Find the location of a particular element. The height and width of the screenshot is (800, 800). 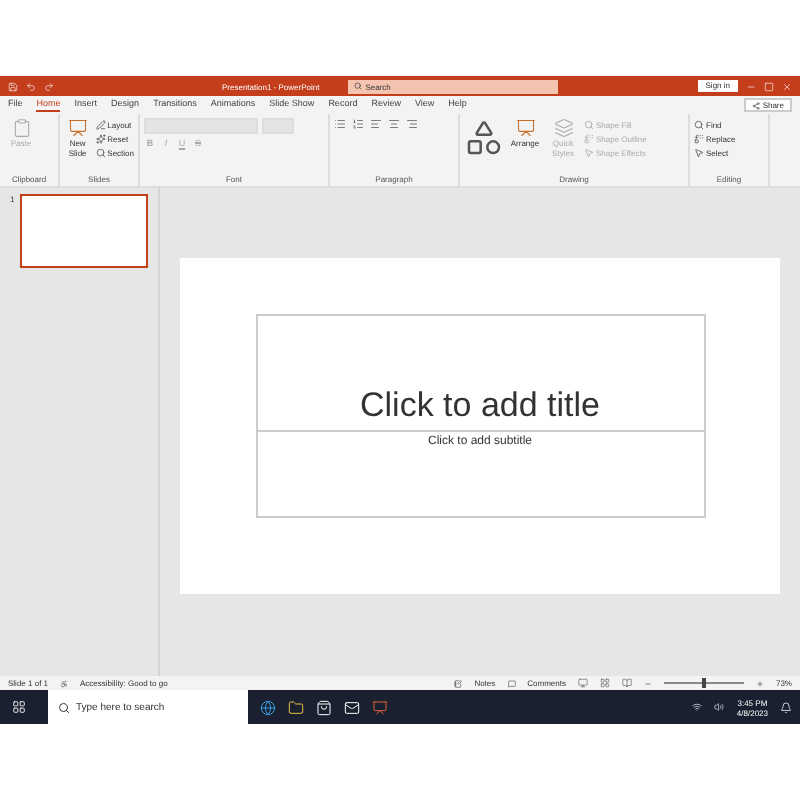

mail-icon is located at coordinates (352, 707).